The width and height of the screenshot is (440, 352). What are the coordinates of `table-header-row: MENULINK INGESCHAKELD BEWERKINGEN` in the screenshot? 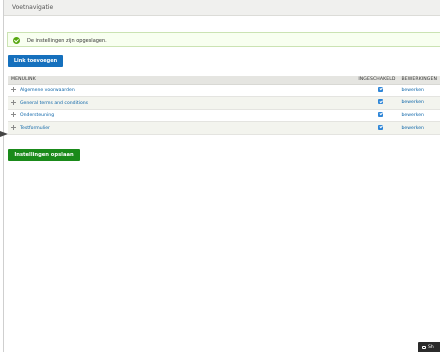 It's located at (224, 80).